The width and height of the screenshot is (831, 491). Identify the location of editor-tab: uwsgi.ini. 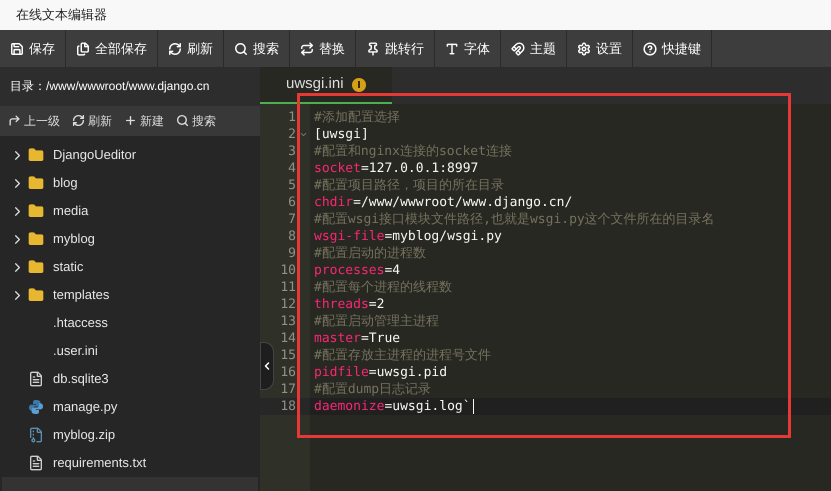
(326, 85).